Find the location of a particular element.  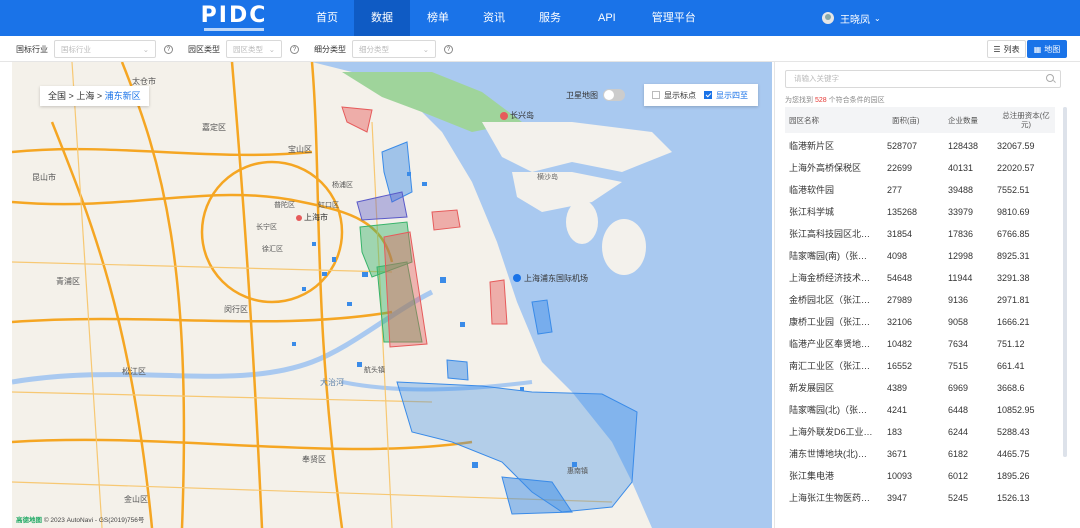

table-row: 南汇工业区（张江… 16552 7515 661.41 is located at coordinates (920, 366).